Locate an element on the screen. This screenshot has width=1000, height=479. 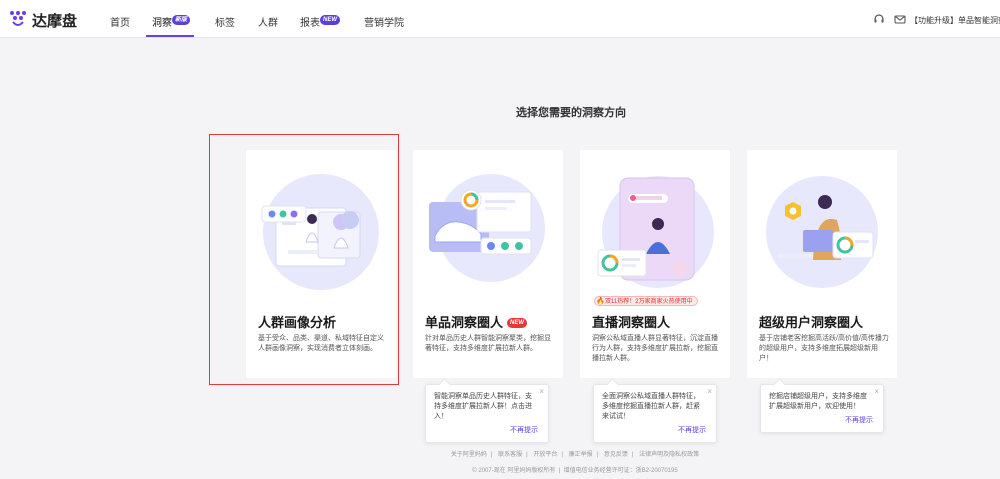
footer-link-report: 廉正举报 is located at coordinates (581, 455).